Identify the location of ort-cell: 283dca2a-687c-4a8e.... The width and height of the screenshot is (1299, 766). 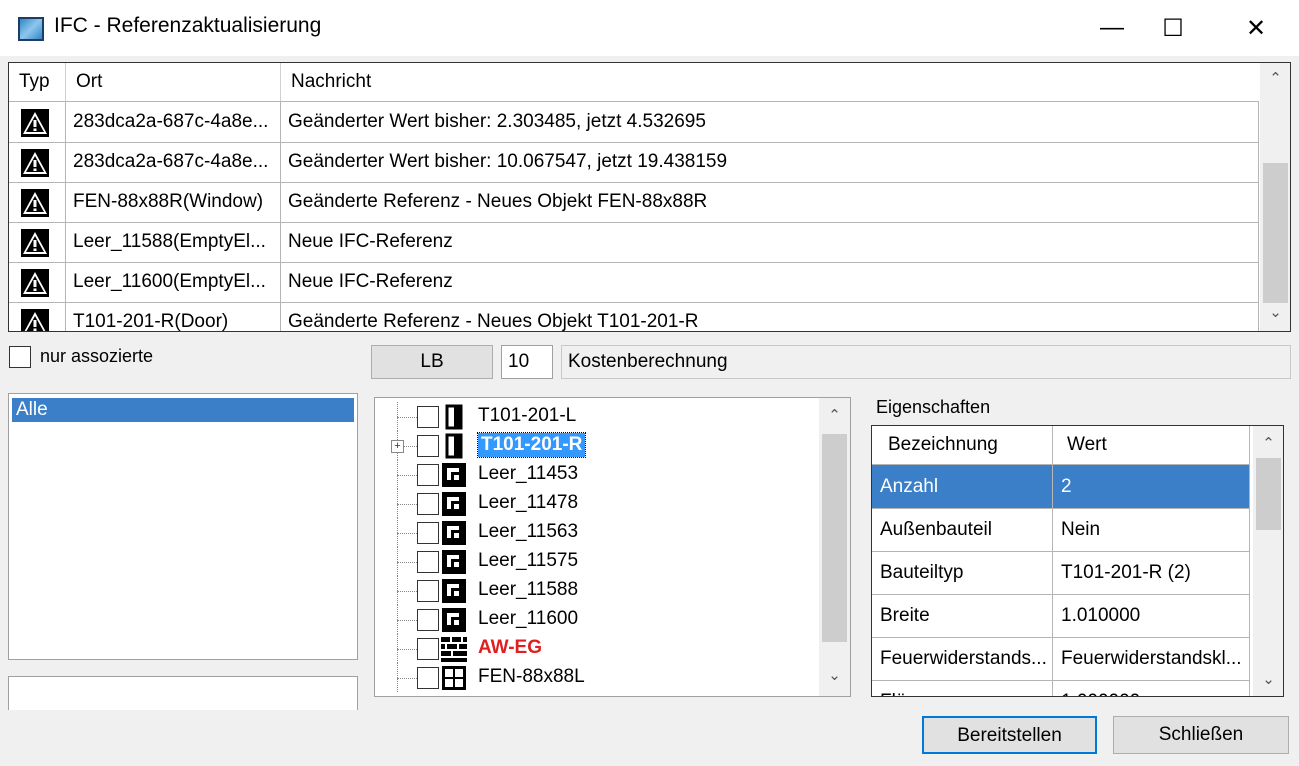
(173, 122).